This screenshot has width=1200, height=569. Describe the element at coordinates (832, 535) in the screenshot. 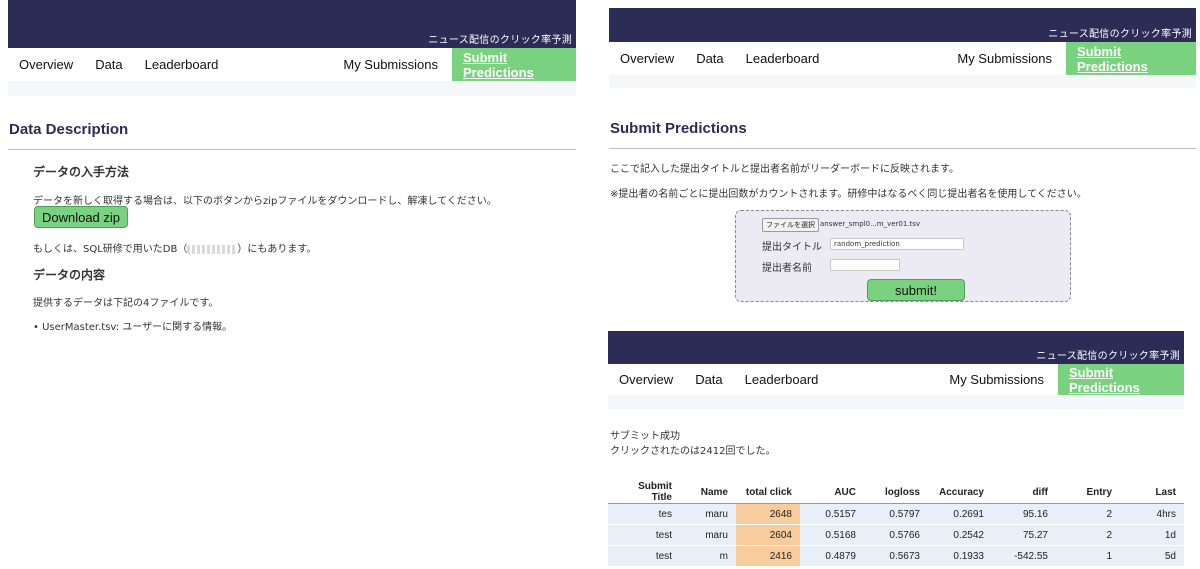

I see `cell-auc: 0.5168` at that location.